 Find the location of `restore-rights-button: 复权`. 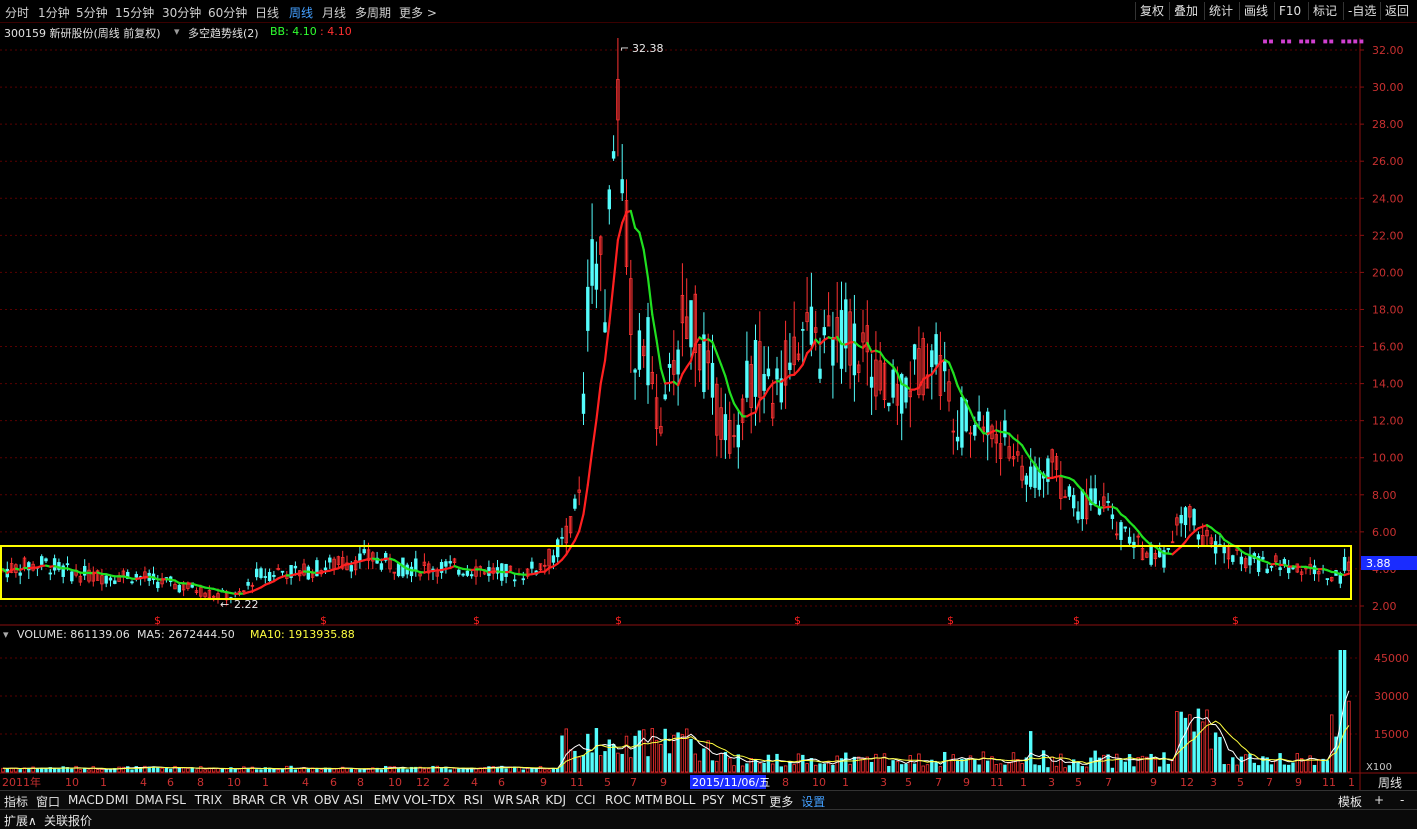

restore-rights-button: 复权 is located at coordinates (1151, 11).